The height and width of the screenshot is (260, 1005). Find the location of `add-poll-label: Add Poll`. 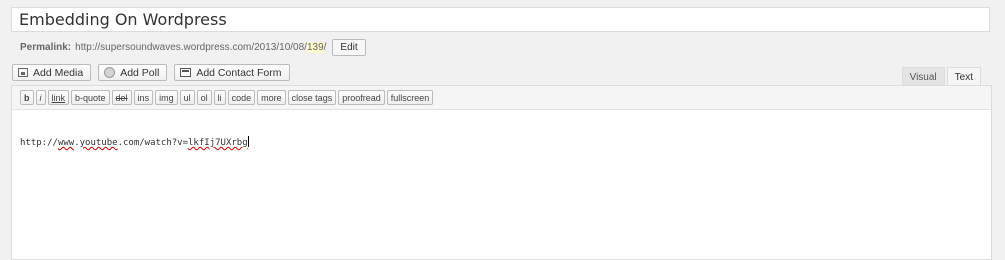

add-poll-label: Add Poll is located at coordinates (140, 72).